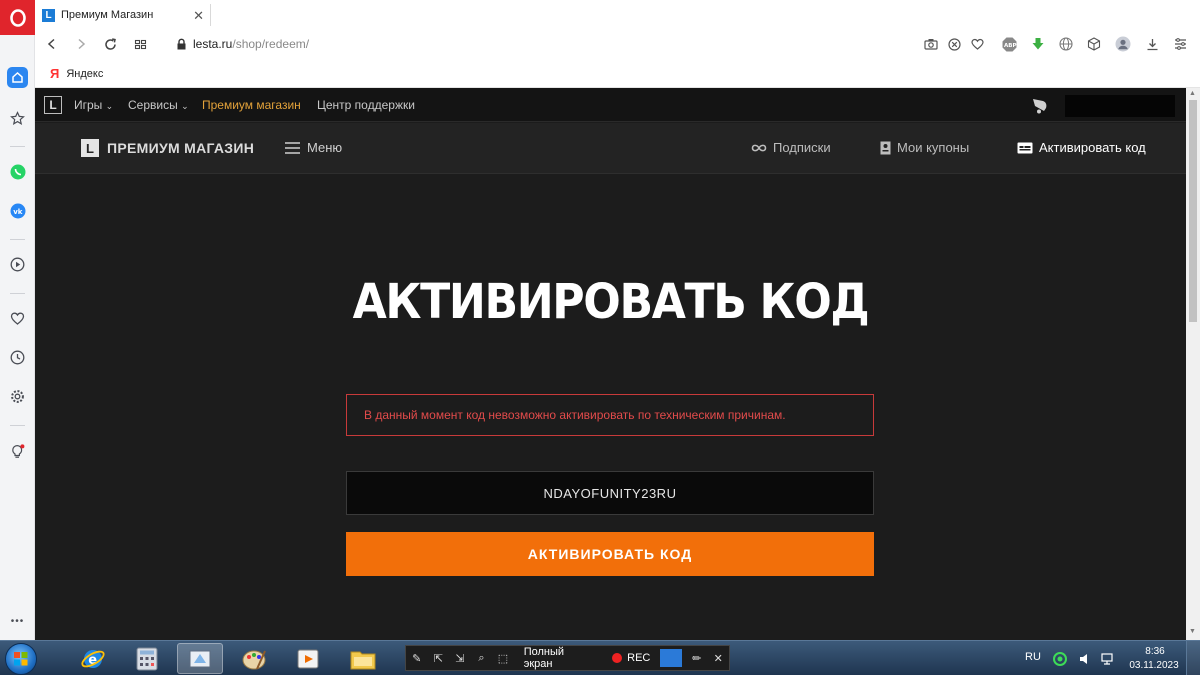  I want to click on shop-menu-label: Меню, so click(325, 147).